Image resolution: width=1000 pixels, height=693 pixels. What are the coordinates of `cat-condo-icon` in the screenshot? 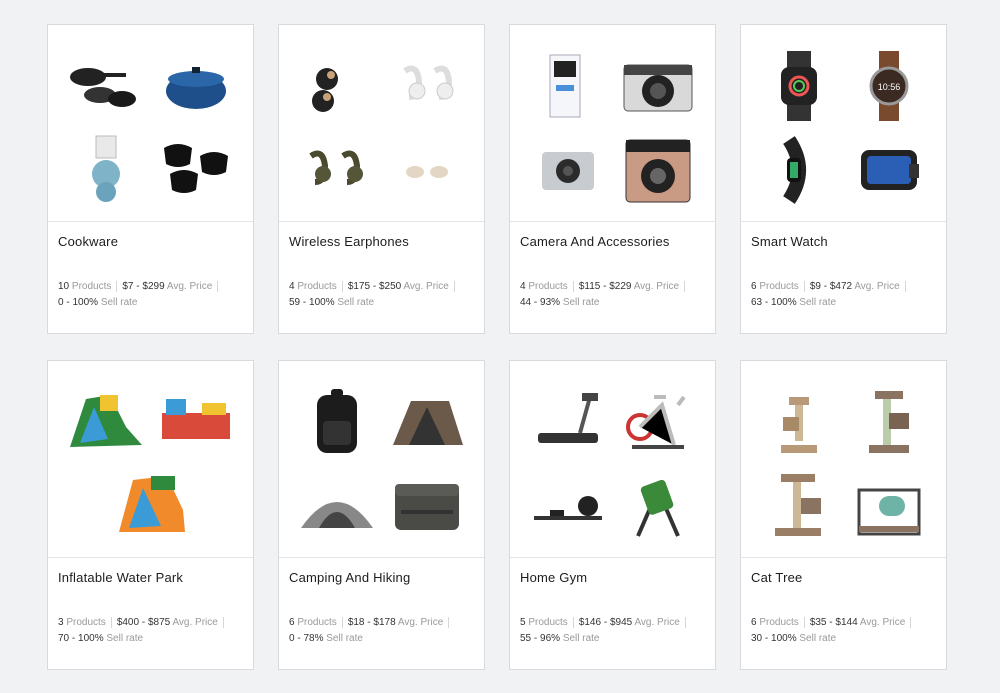 It's located at (799, 504).